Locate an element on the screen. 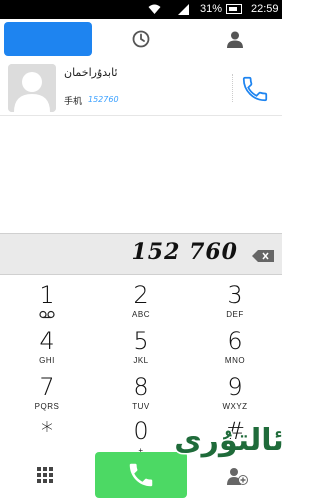 The image size is (320, 500). person-icon is located at coordinates (235, 39).